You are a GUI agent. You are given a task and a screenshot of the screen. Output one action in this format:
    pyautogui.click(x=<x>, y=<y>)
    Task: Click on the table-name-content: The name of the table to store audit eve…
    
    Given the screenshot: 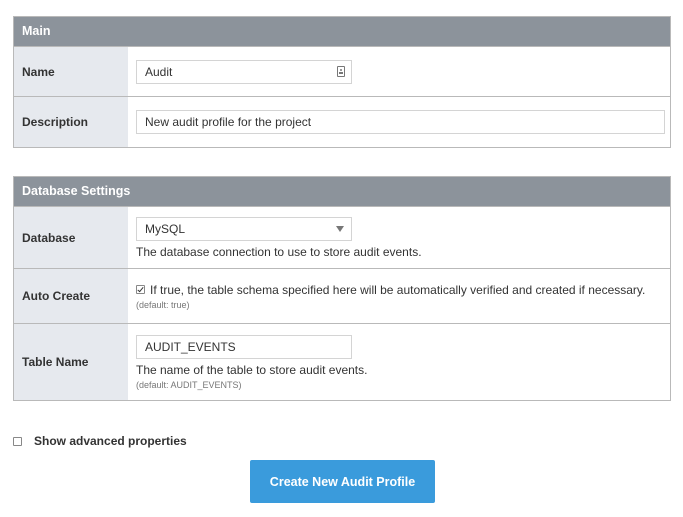 What is the action you would take?
    pyautogui.click(x=399, y=362)
    